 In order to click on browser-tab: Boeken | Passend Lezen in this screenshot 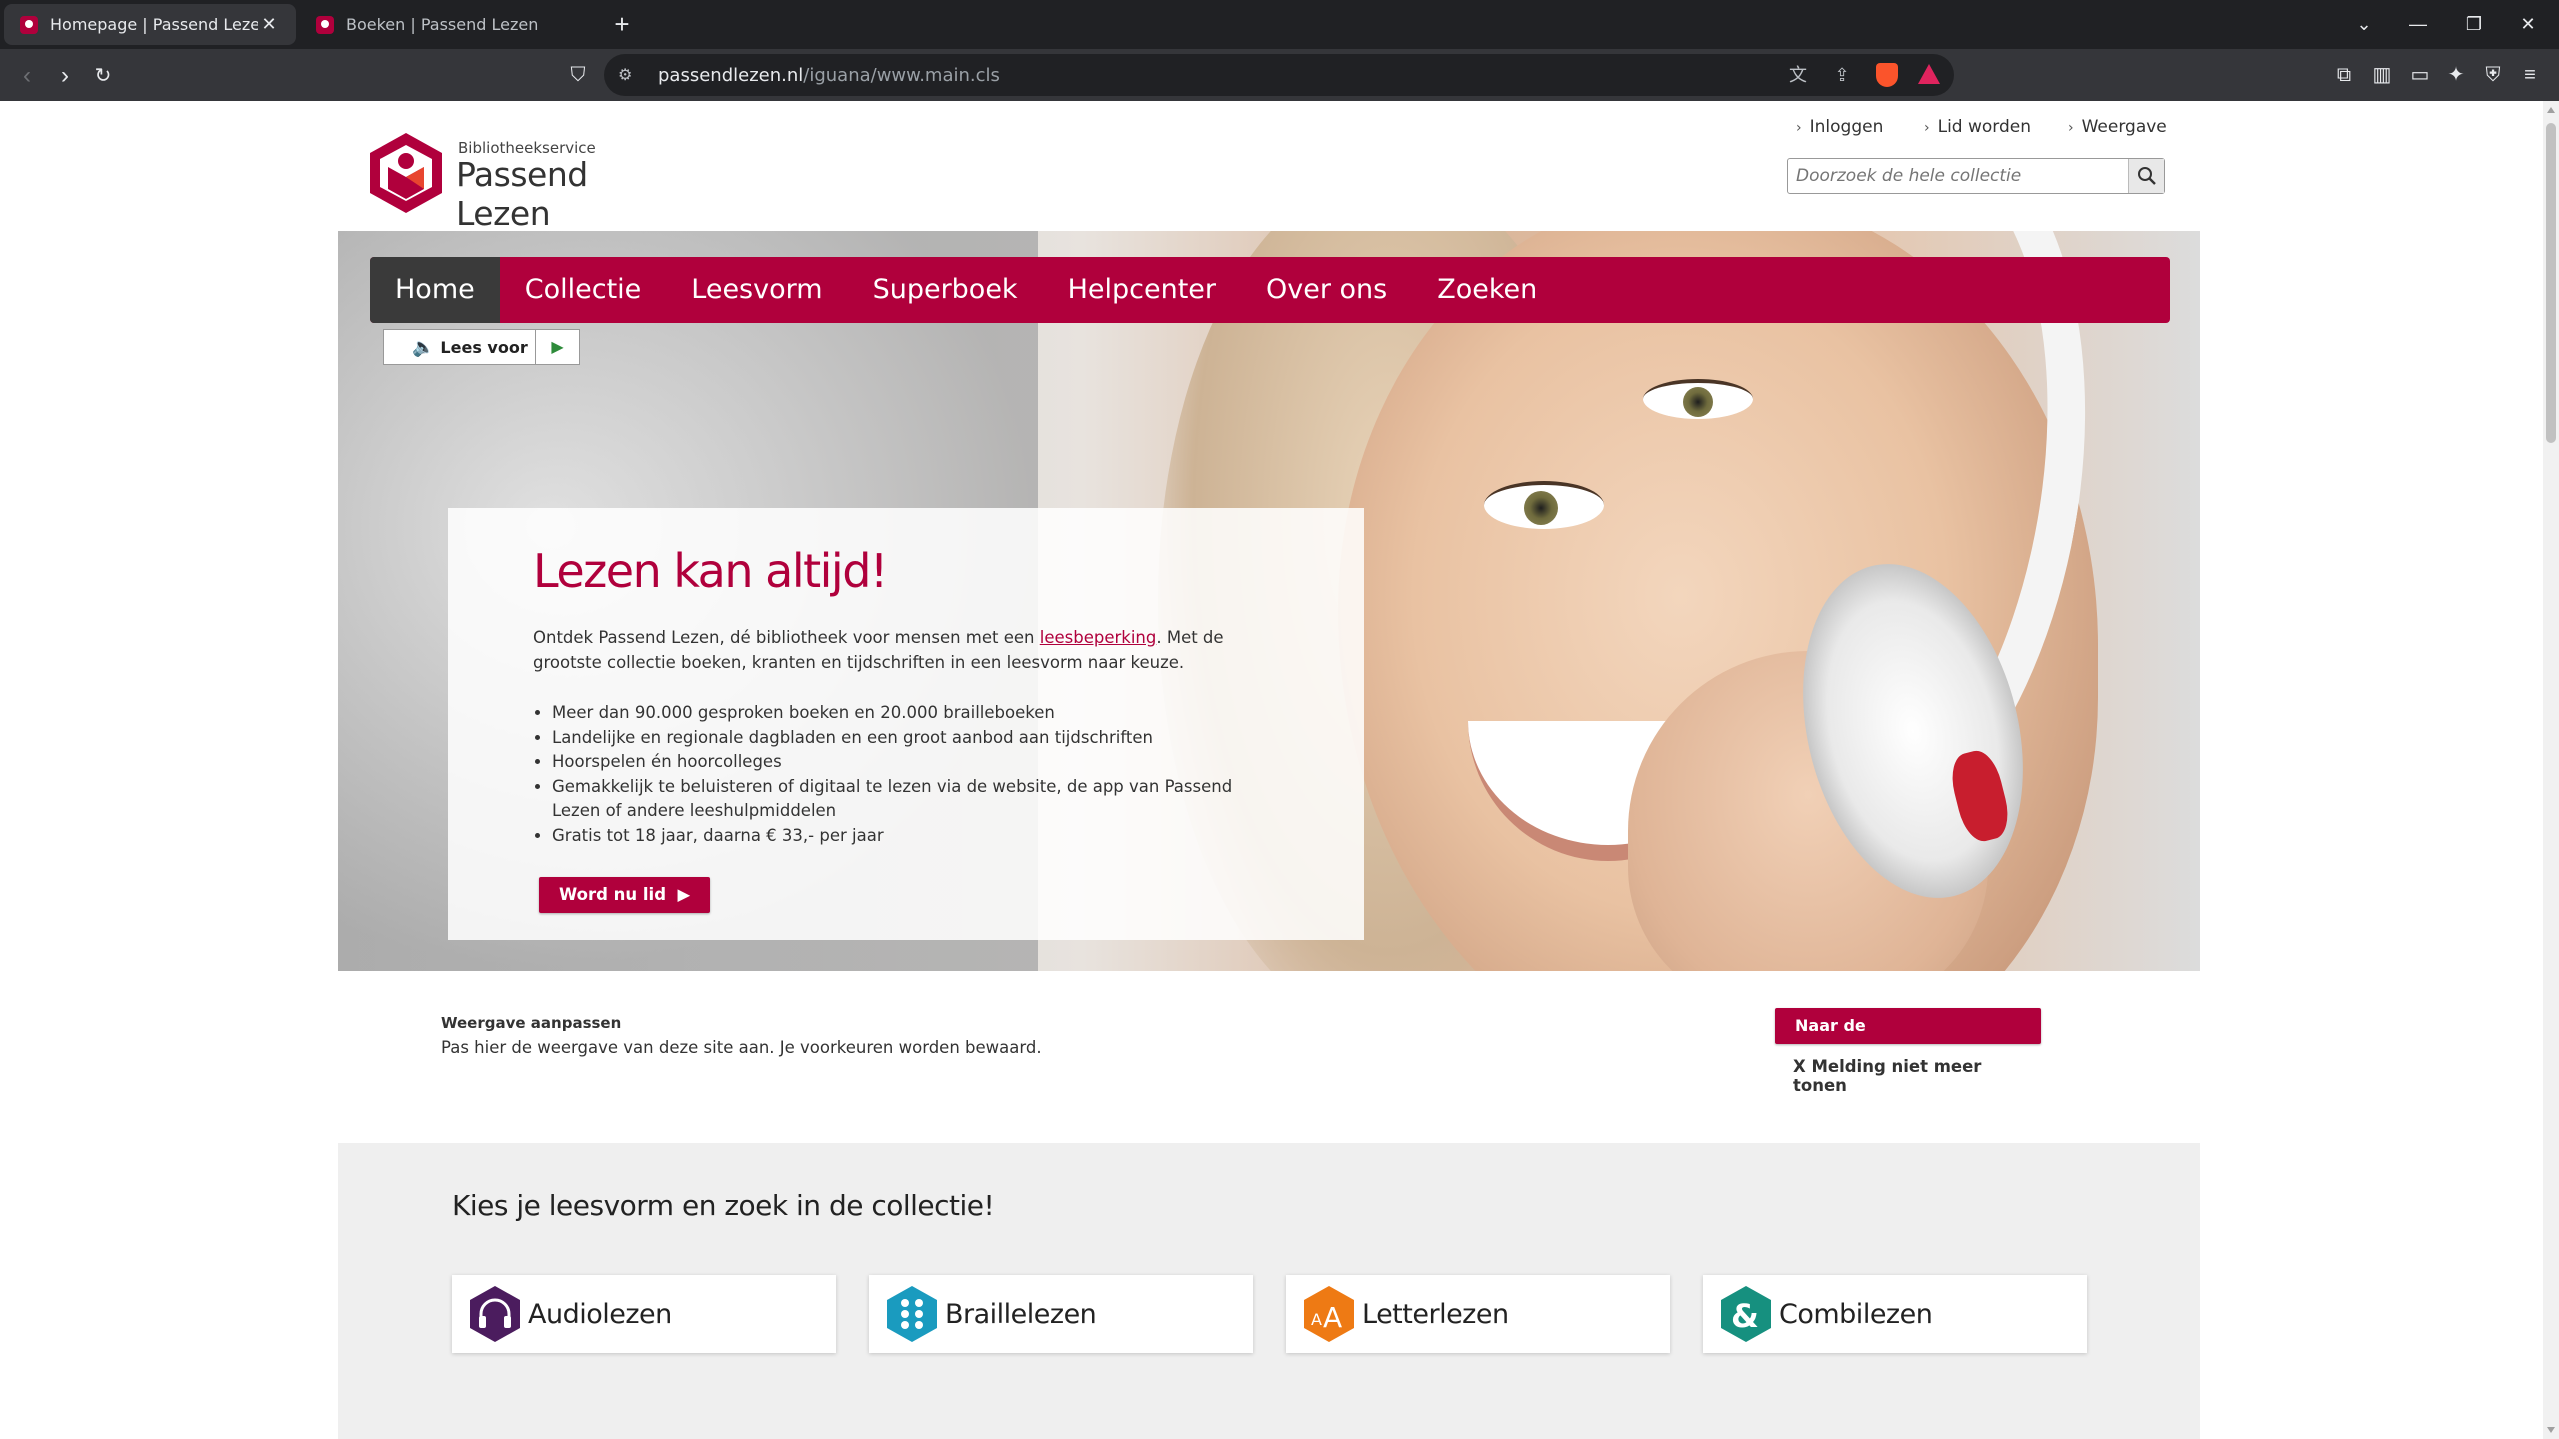, I will do `click(445, 24)`.